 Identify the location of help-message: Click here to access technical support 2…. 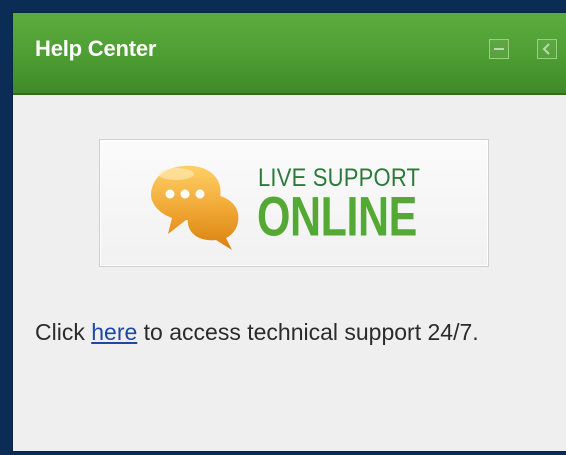
(270, 332).